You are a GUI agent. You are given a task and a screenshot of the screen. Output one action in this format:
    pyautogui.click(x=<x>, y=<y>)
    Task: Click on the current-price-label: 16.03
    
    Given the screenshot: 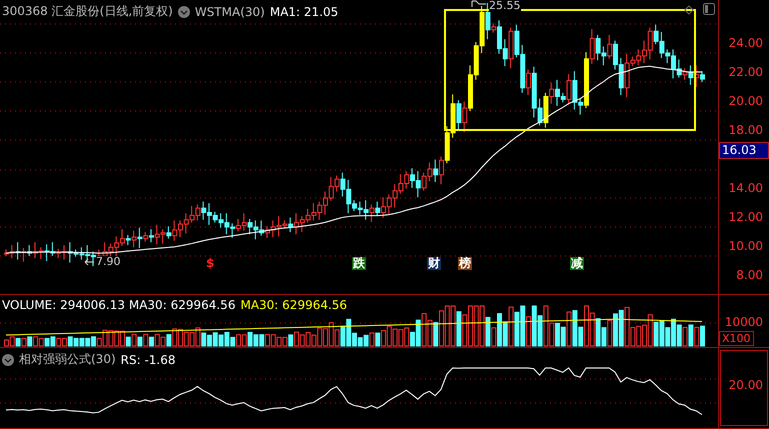 What is the action you would take?
    pyautogui.click(x=744, y=150)
    